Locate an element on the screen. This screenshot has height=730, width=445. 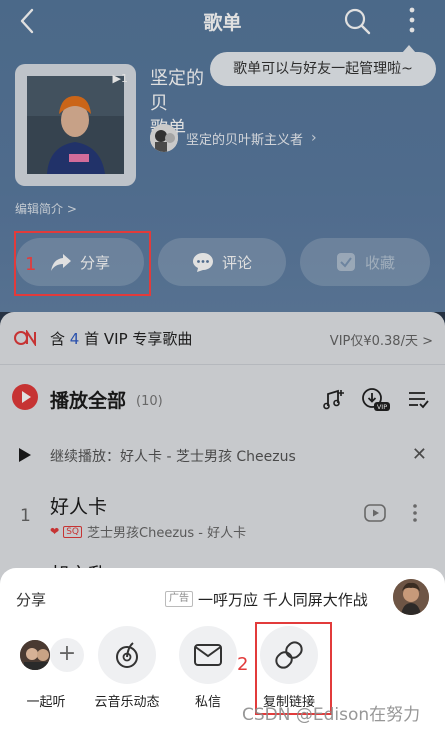
play-icon is located at coordinates (25, 455).